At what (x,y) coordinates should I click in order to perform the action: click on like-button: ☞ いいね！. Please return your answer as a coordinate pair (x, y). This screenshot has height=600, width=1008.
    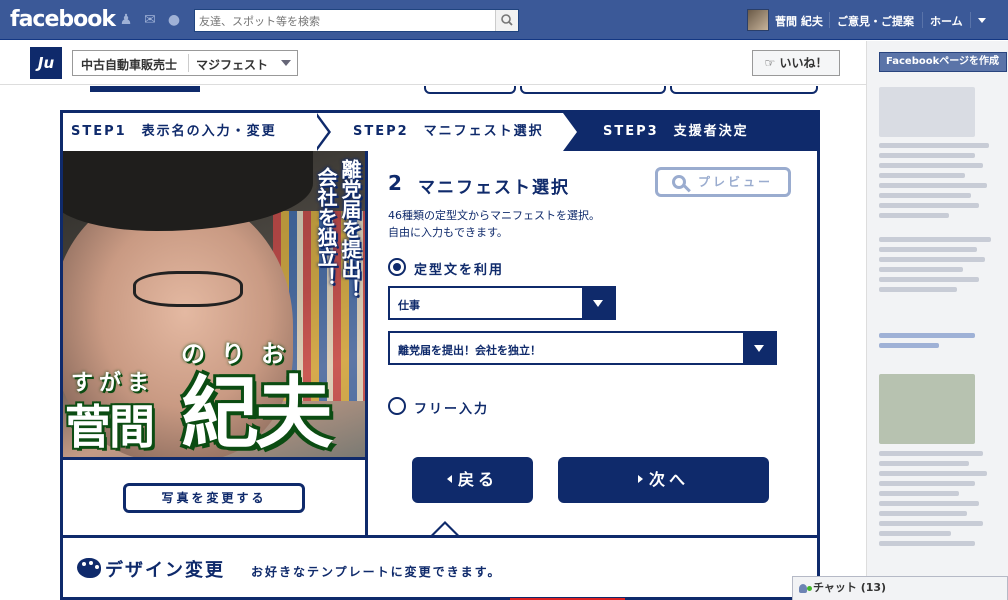
    Looking at the image, I should click on (796, 63).